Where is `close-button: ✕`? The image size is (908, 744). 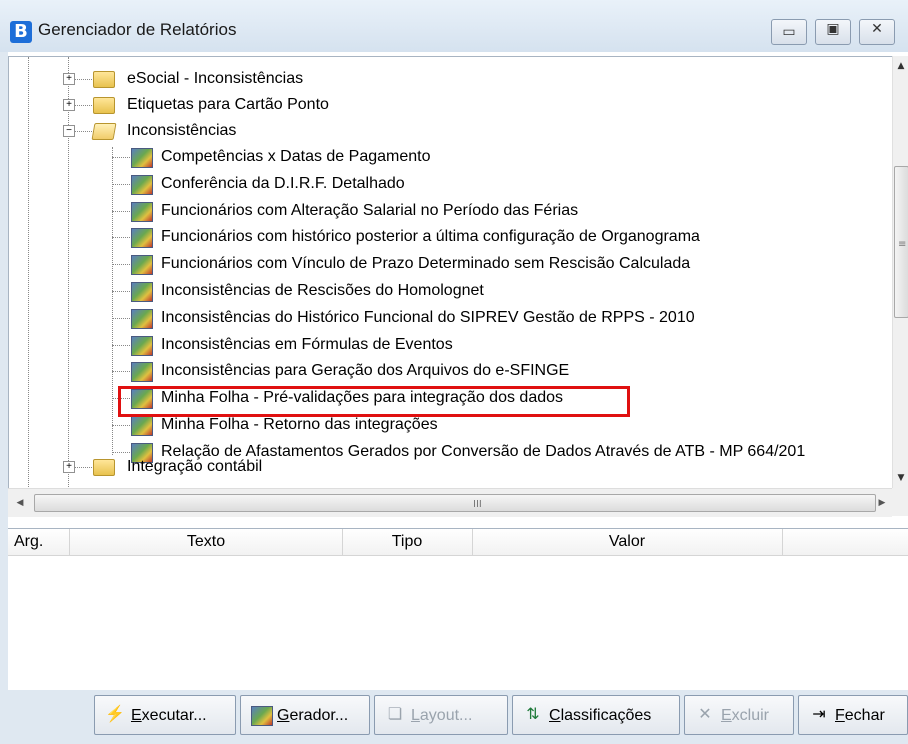
close-button: ✕ is located at coordinates (877, 32).